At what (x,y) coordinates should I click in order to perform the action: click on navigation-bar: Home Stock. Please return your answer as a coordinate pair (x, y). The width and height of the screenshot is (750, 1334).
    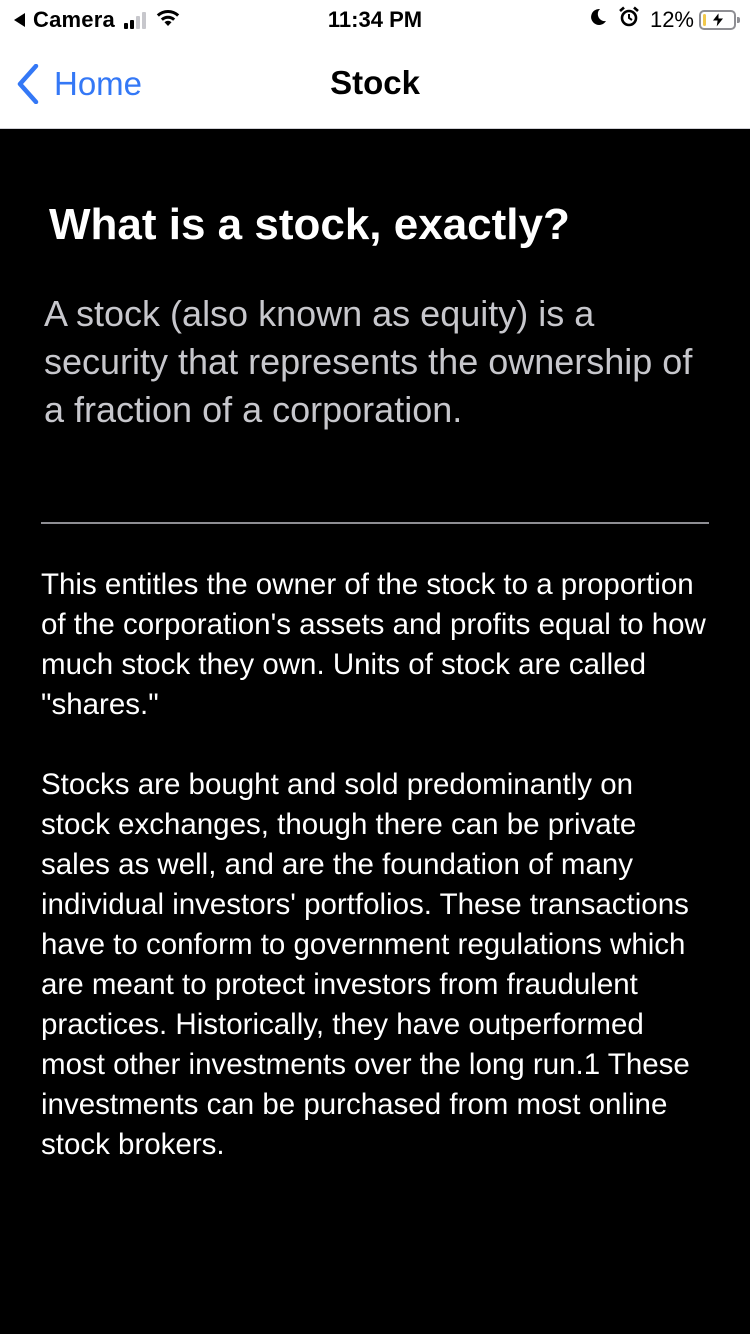
    Looking at the image, I should click on (375, 84).